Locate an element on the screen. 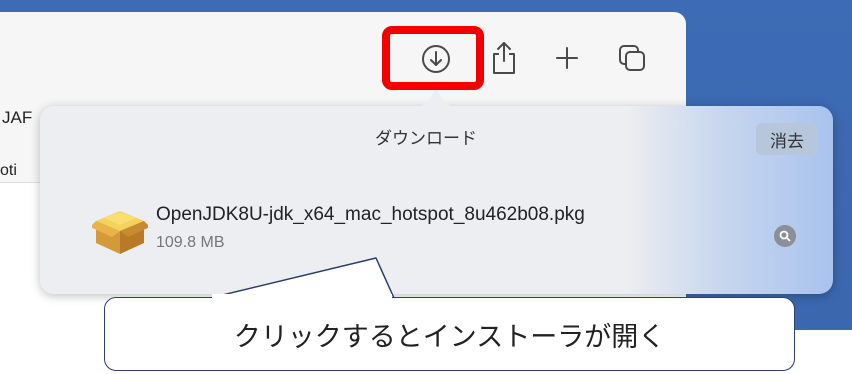 This screenshot has width=852, height=374. share-button is located at coordinates (504, 58).